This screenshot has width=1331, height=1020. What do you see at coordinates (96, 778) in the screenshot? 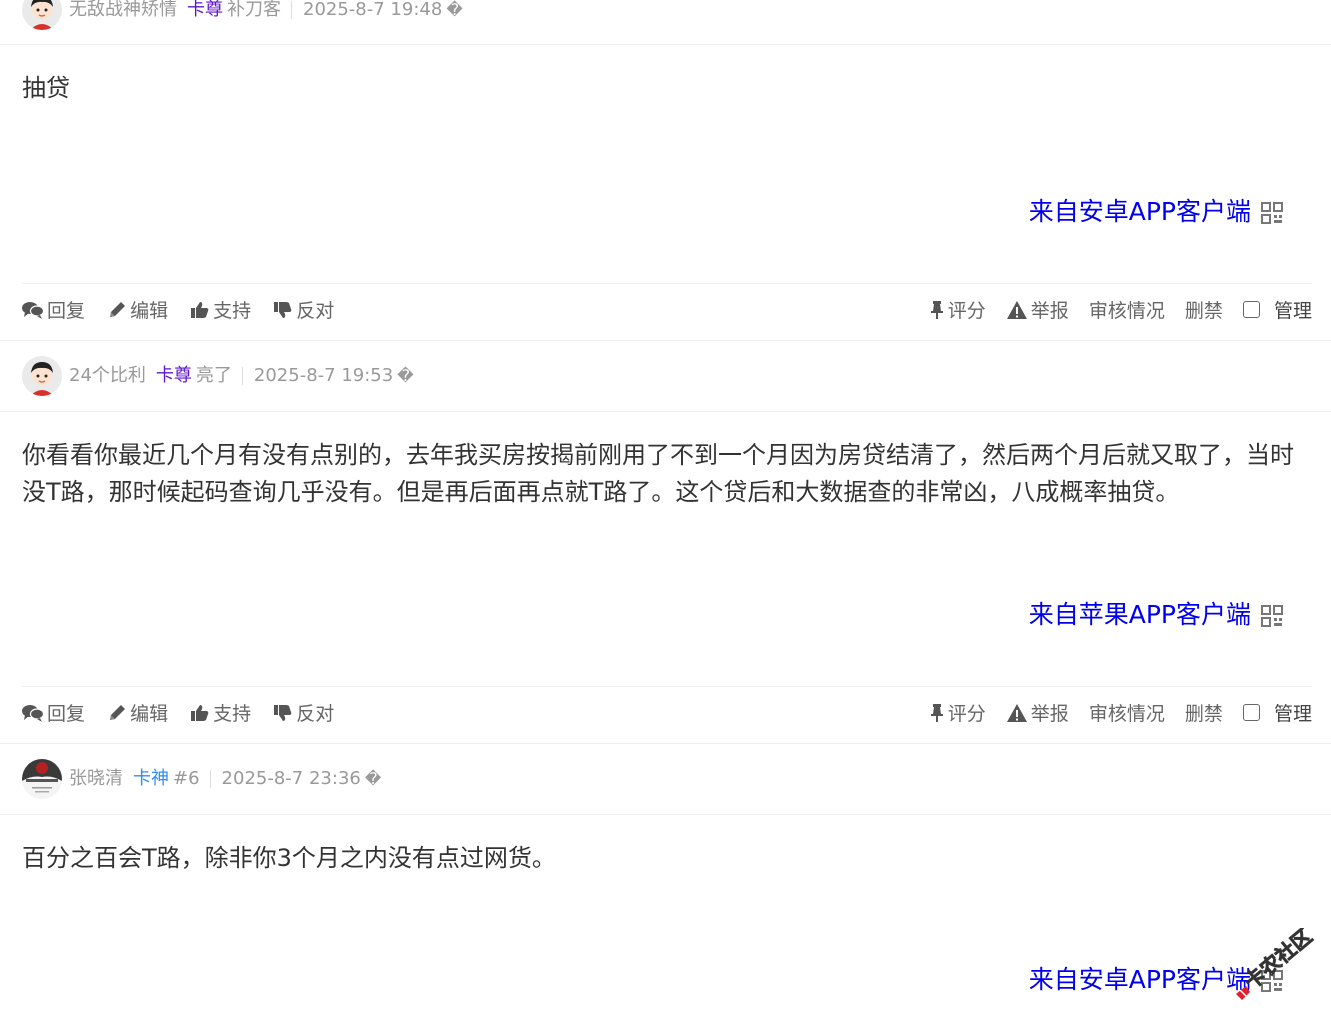
I see `username: 张晓清` at bounding box center [96, 778].